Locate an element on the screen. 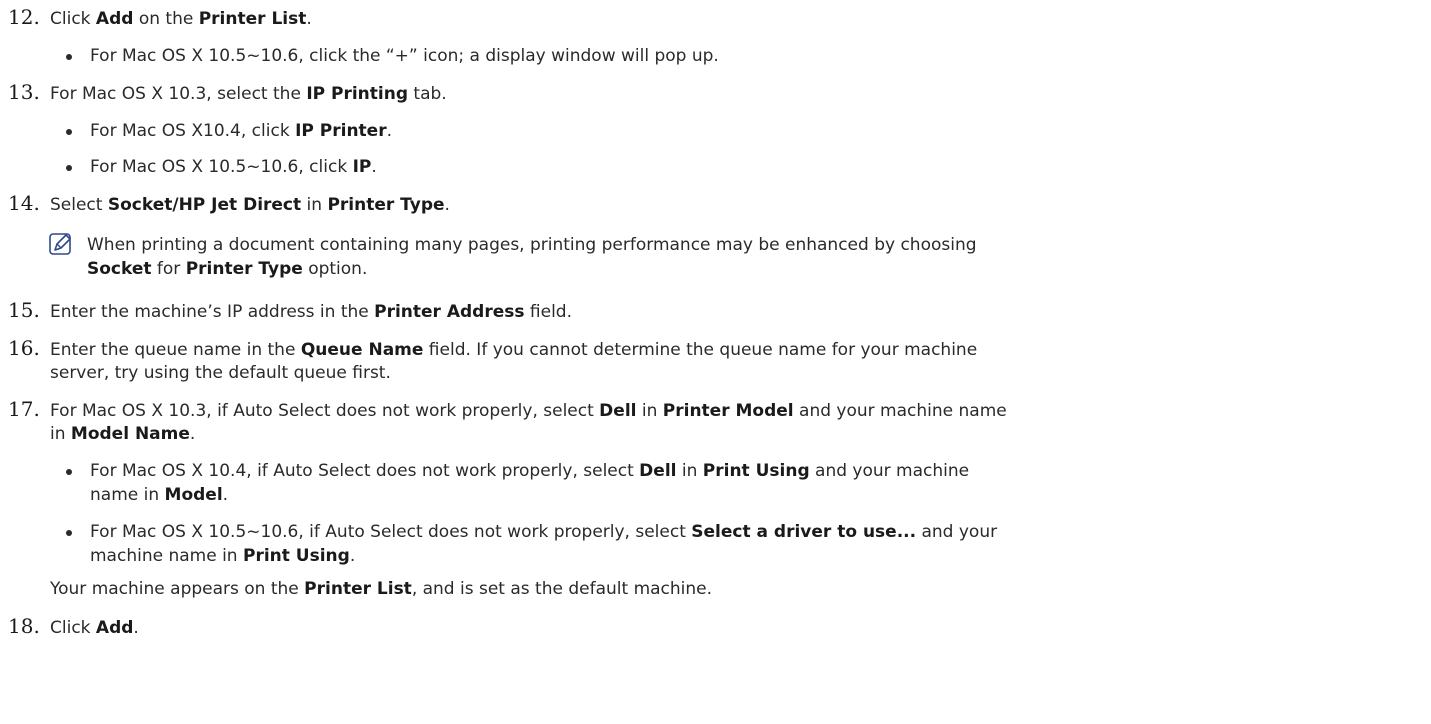 This screenshot has width=1431, height=724. bullet-text: For Mac OS X 10.5~10.6, click IP. is located at coordinates (233, 167).